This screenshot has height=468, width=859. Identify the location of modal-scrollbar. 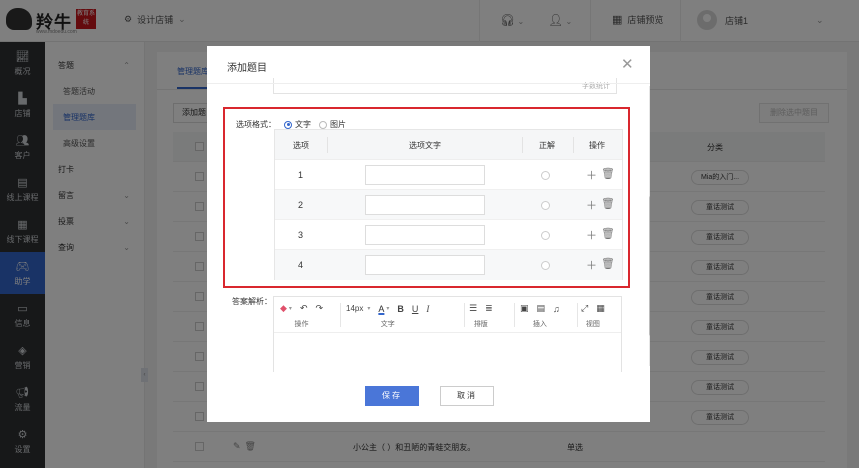
(649, 226).